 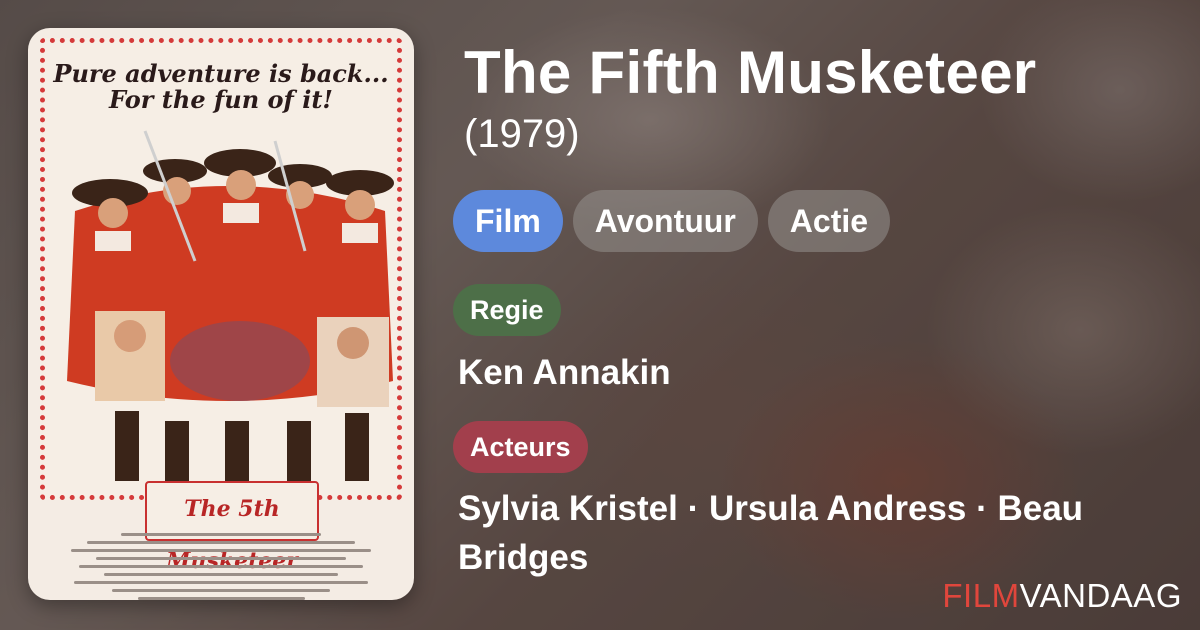 I want to click on director-label: Regie, so click(x=507, y=310).